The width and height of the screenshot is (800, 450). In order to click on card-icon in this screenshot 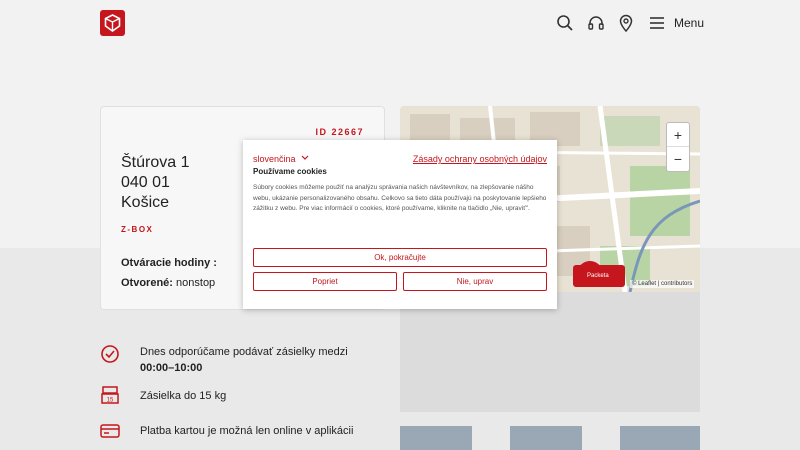, I will do `click(110, 431)`.